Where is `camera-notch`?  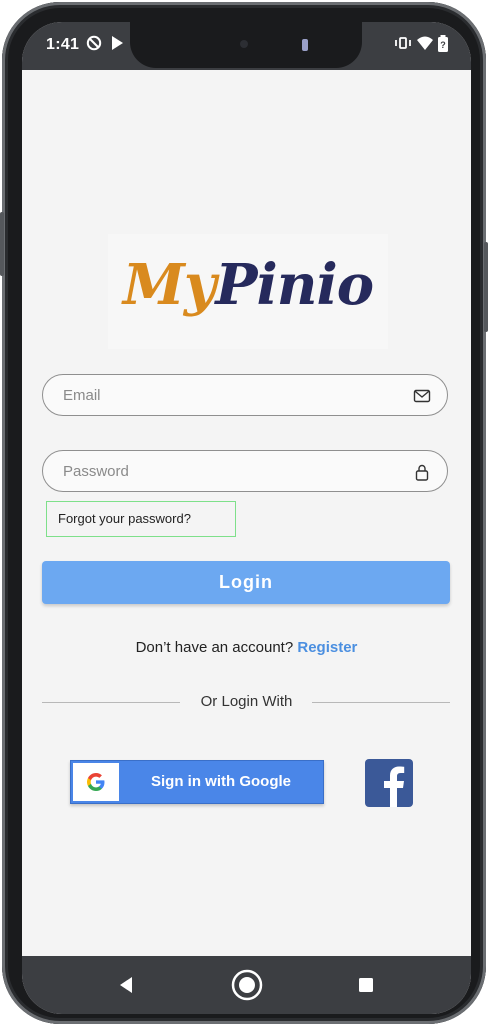 camera-notch is located at coordinates (246, 45).